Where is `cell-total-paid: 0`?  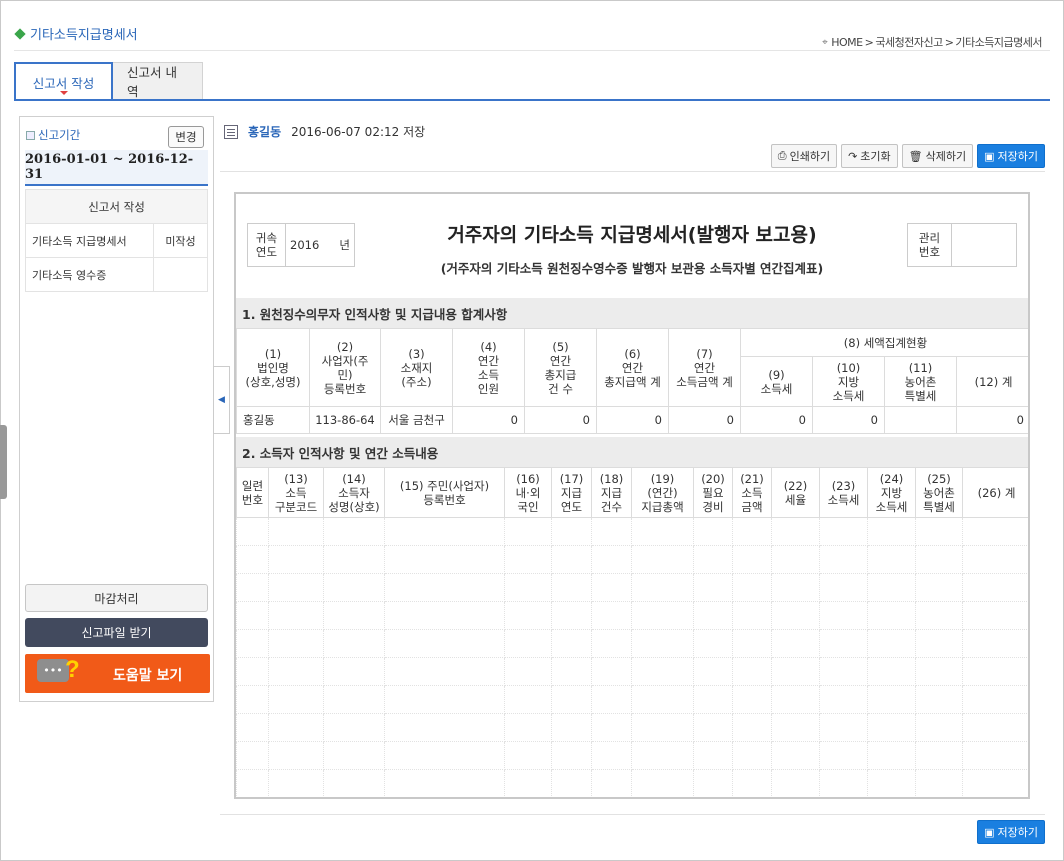
cell-total-paid: 0 is located at coordinates (632, 420).